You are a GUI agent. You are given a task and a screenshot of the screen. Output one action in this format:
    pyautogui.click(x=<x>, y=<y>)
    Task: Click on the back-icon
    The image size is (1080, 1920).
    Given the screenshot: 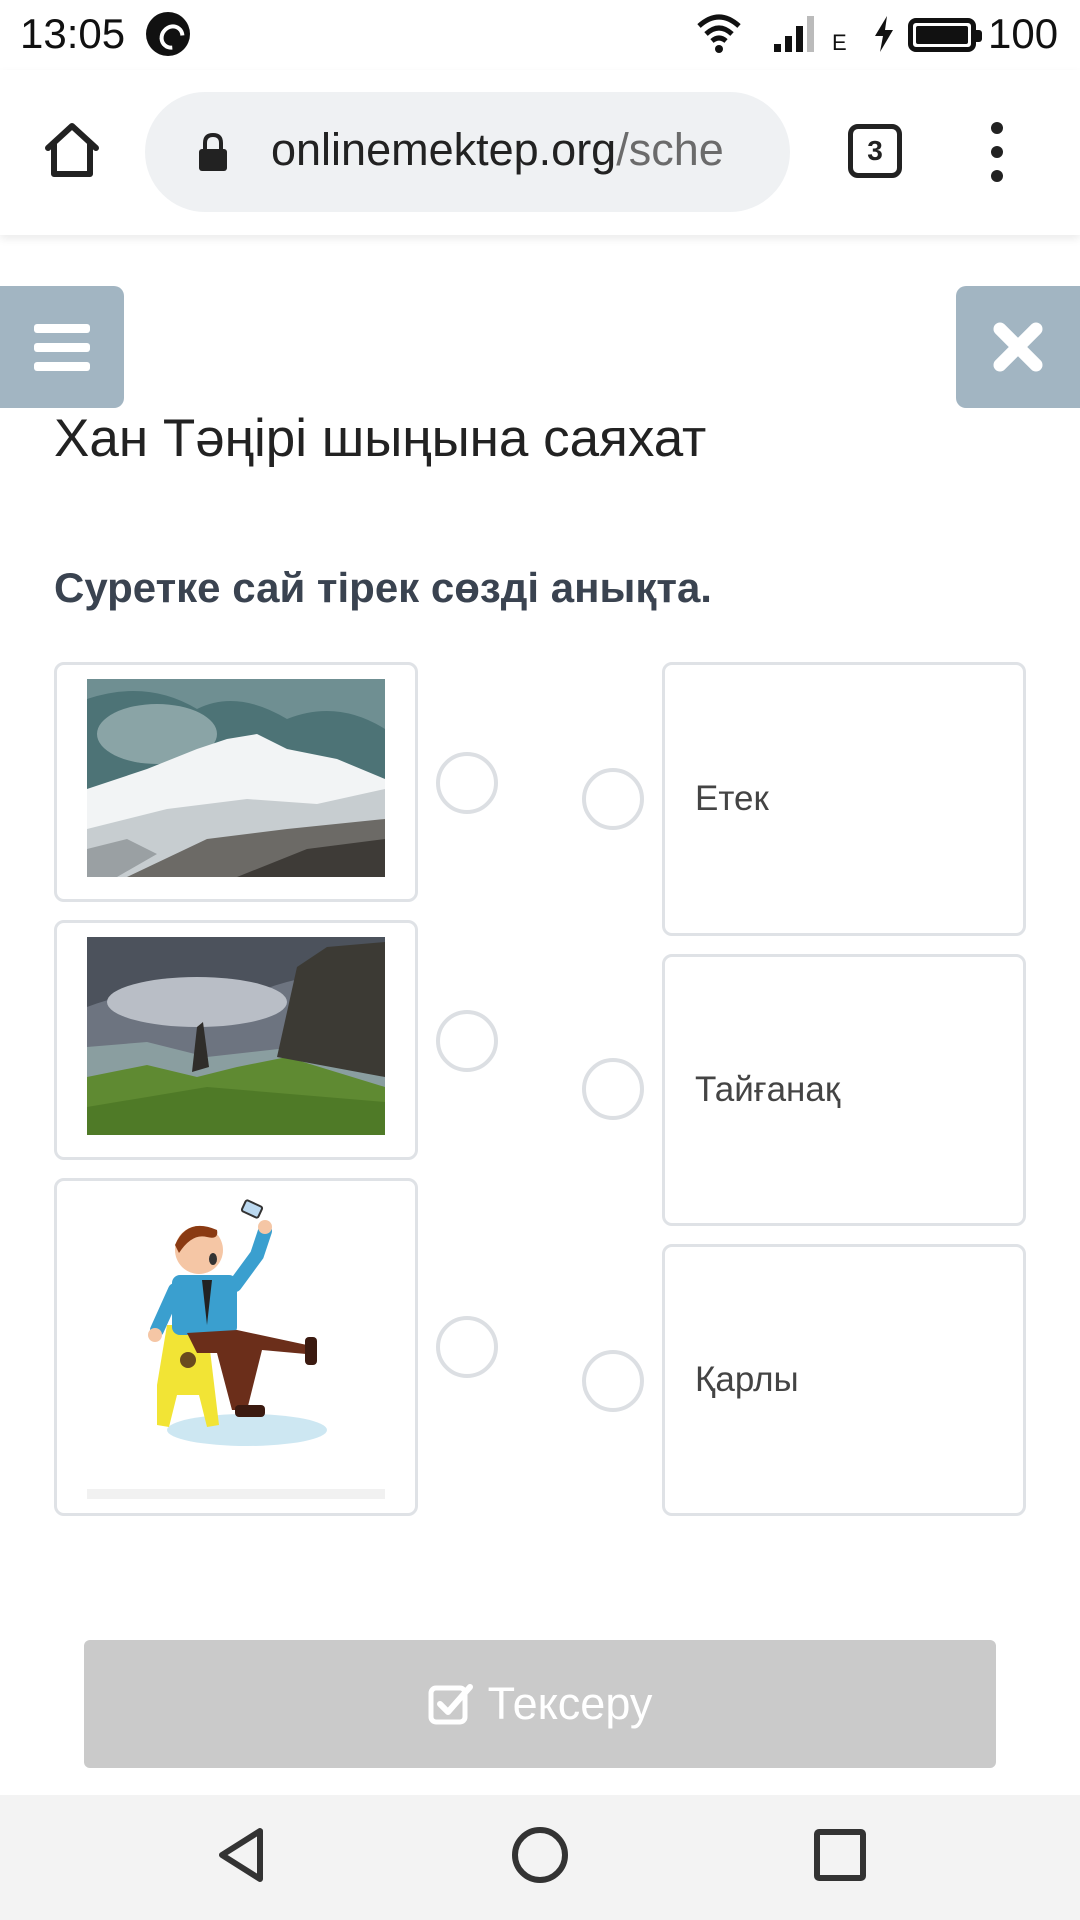 What is the action you would take?
    pyautogui.click(x=242, y=1855)
    